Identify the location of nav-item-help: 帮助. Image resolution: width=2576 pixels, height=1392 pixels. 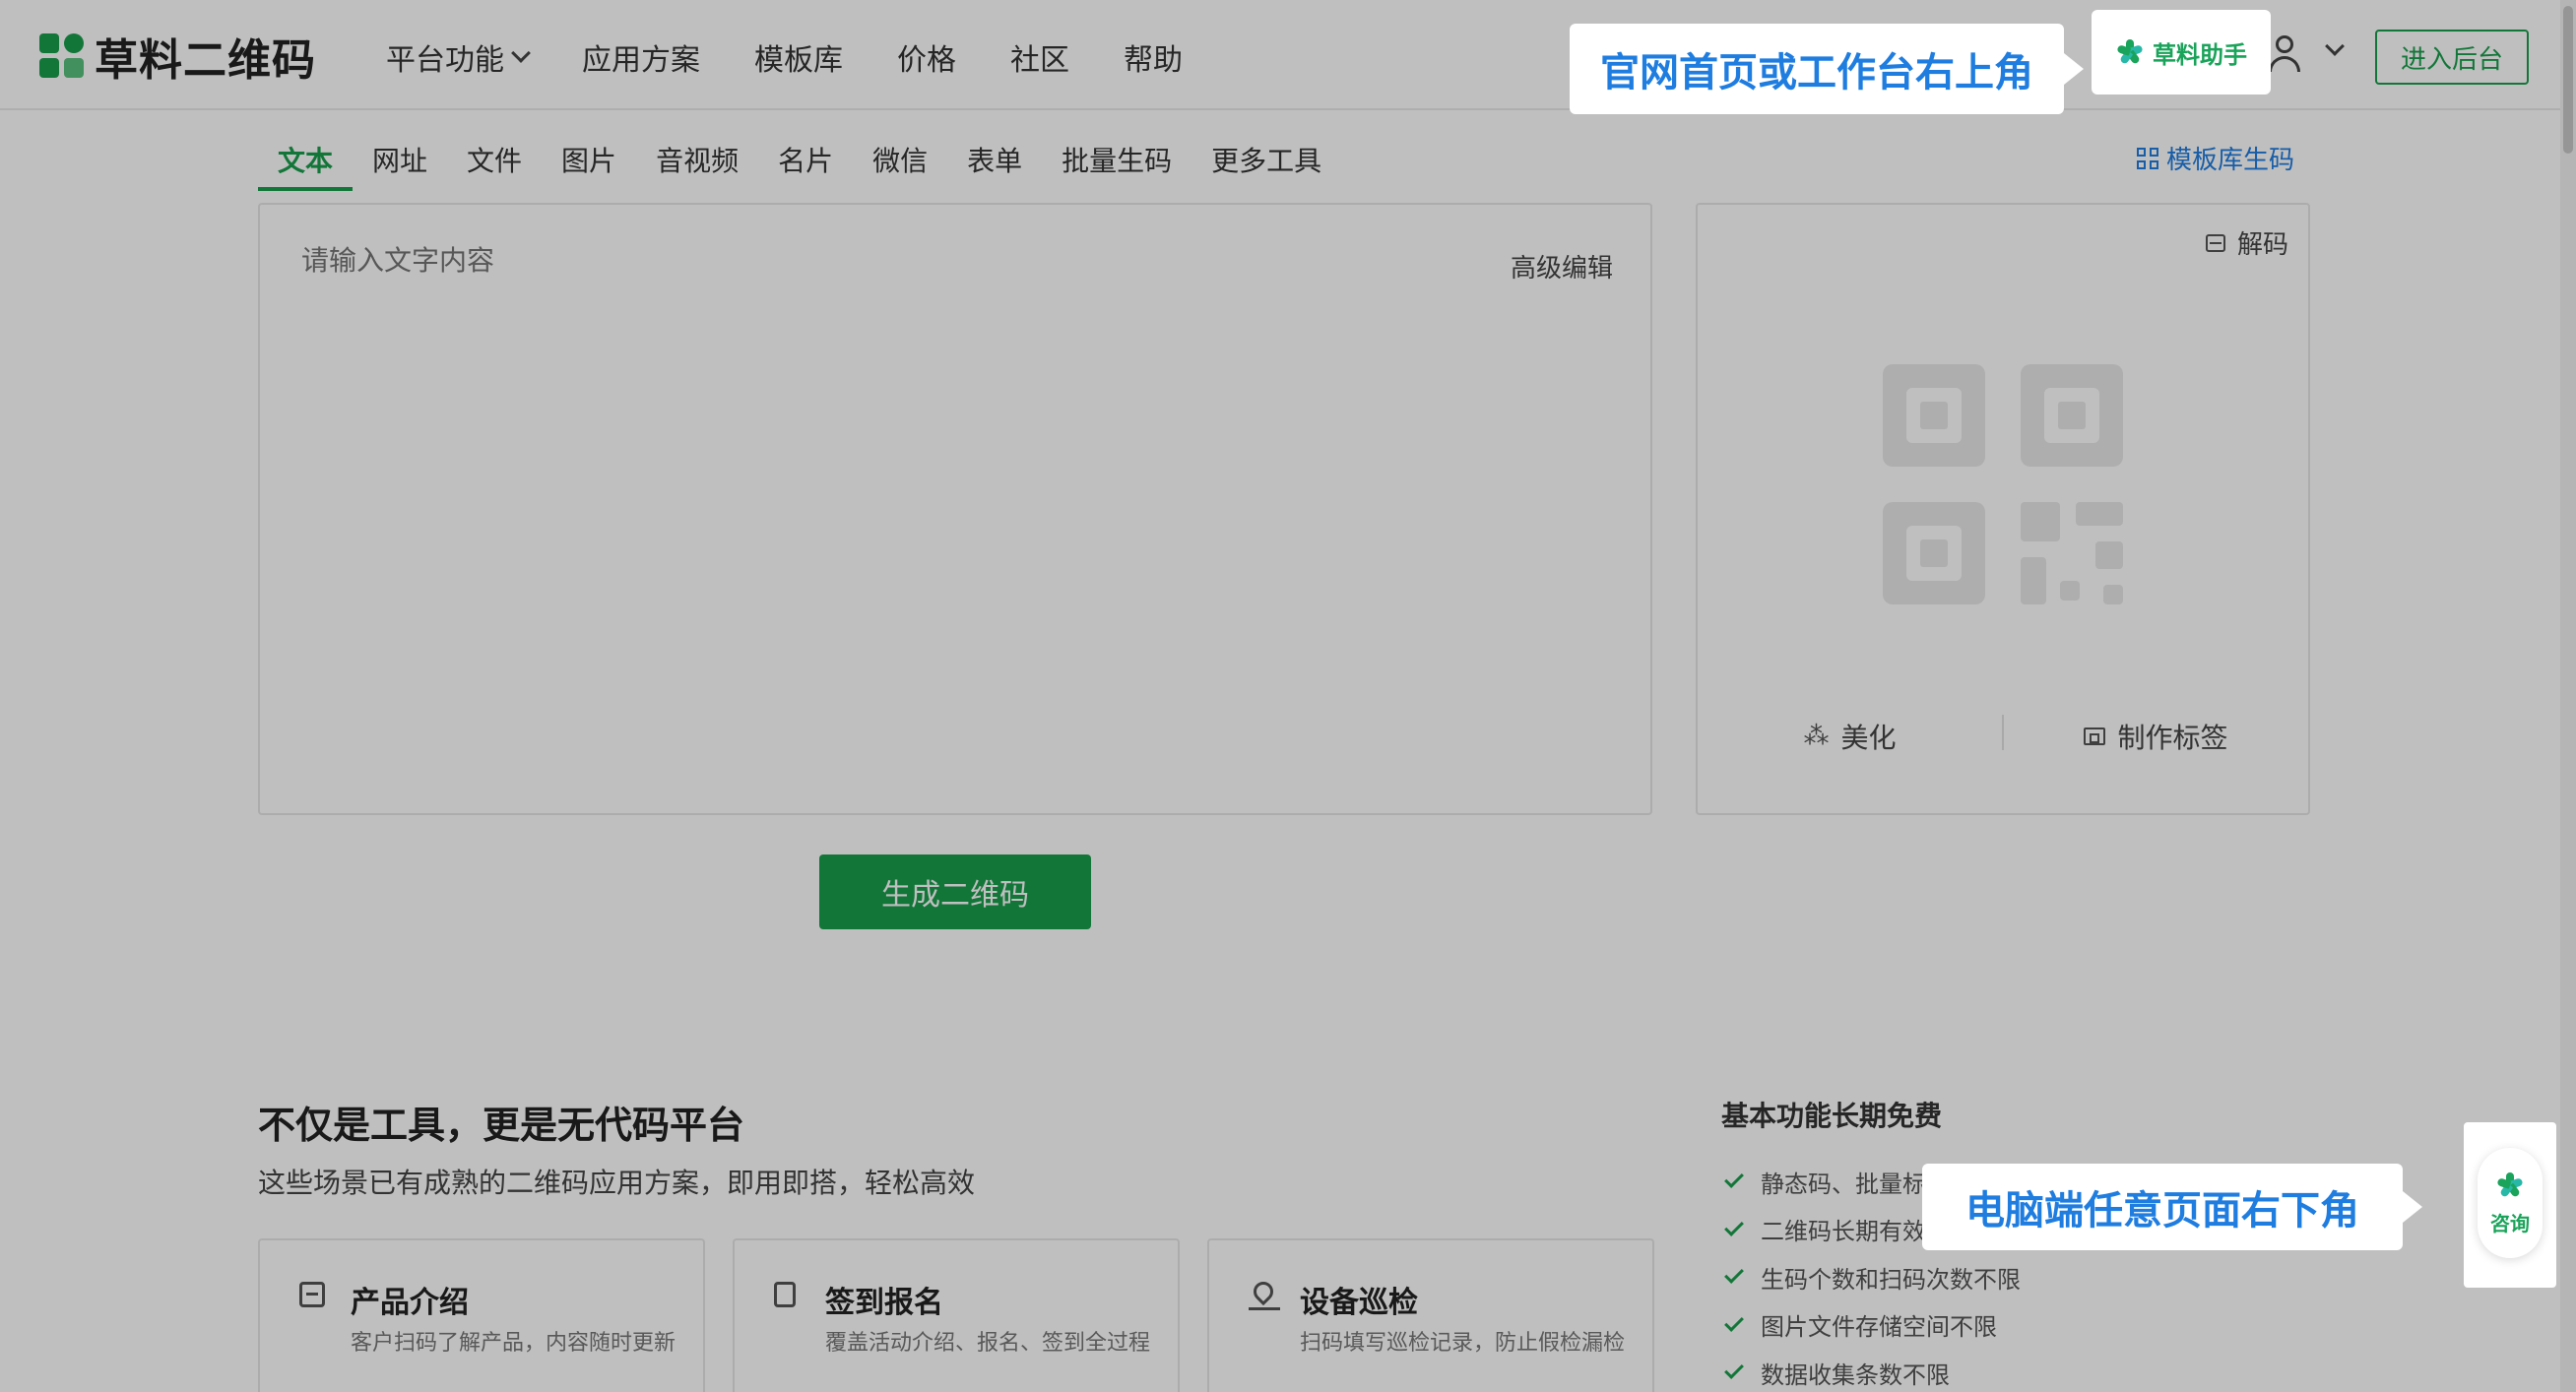
(1153, 57).